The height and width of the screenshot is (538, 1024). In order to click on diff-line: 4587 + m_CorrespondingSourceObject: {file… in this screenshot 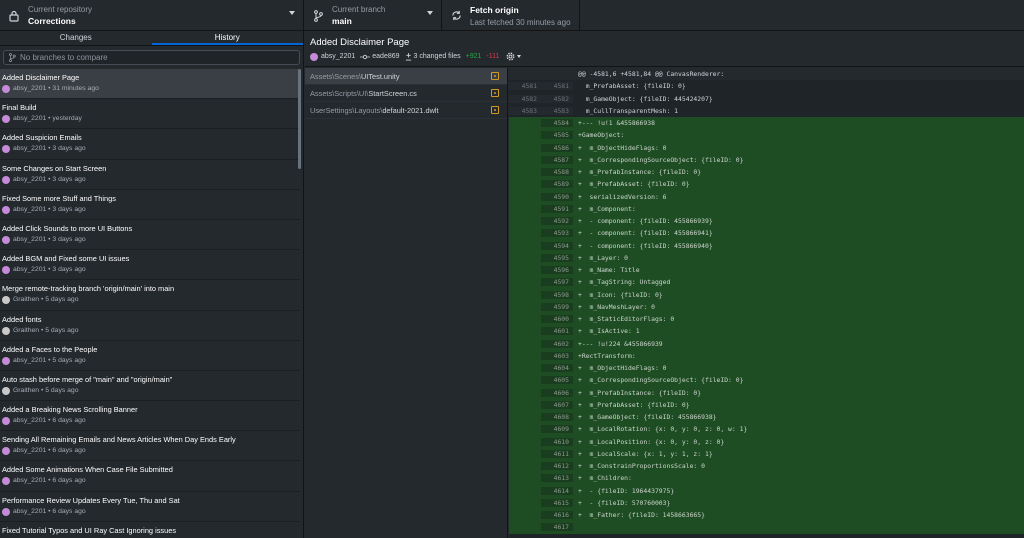, I will do `click(766, 159)`.